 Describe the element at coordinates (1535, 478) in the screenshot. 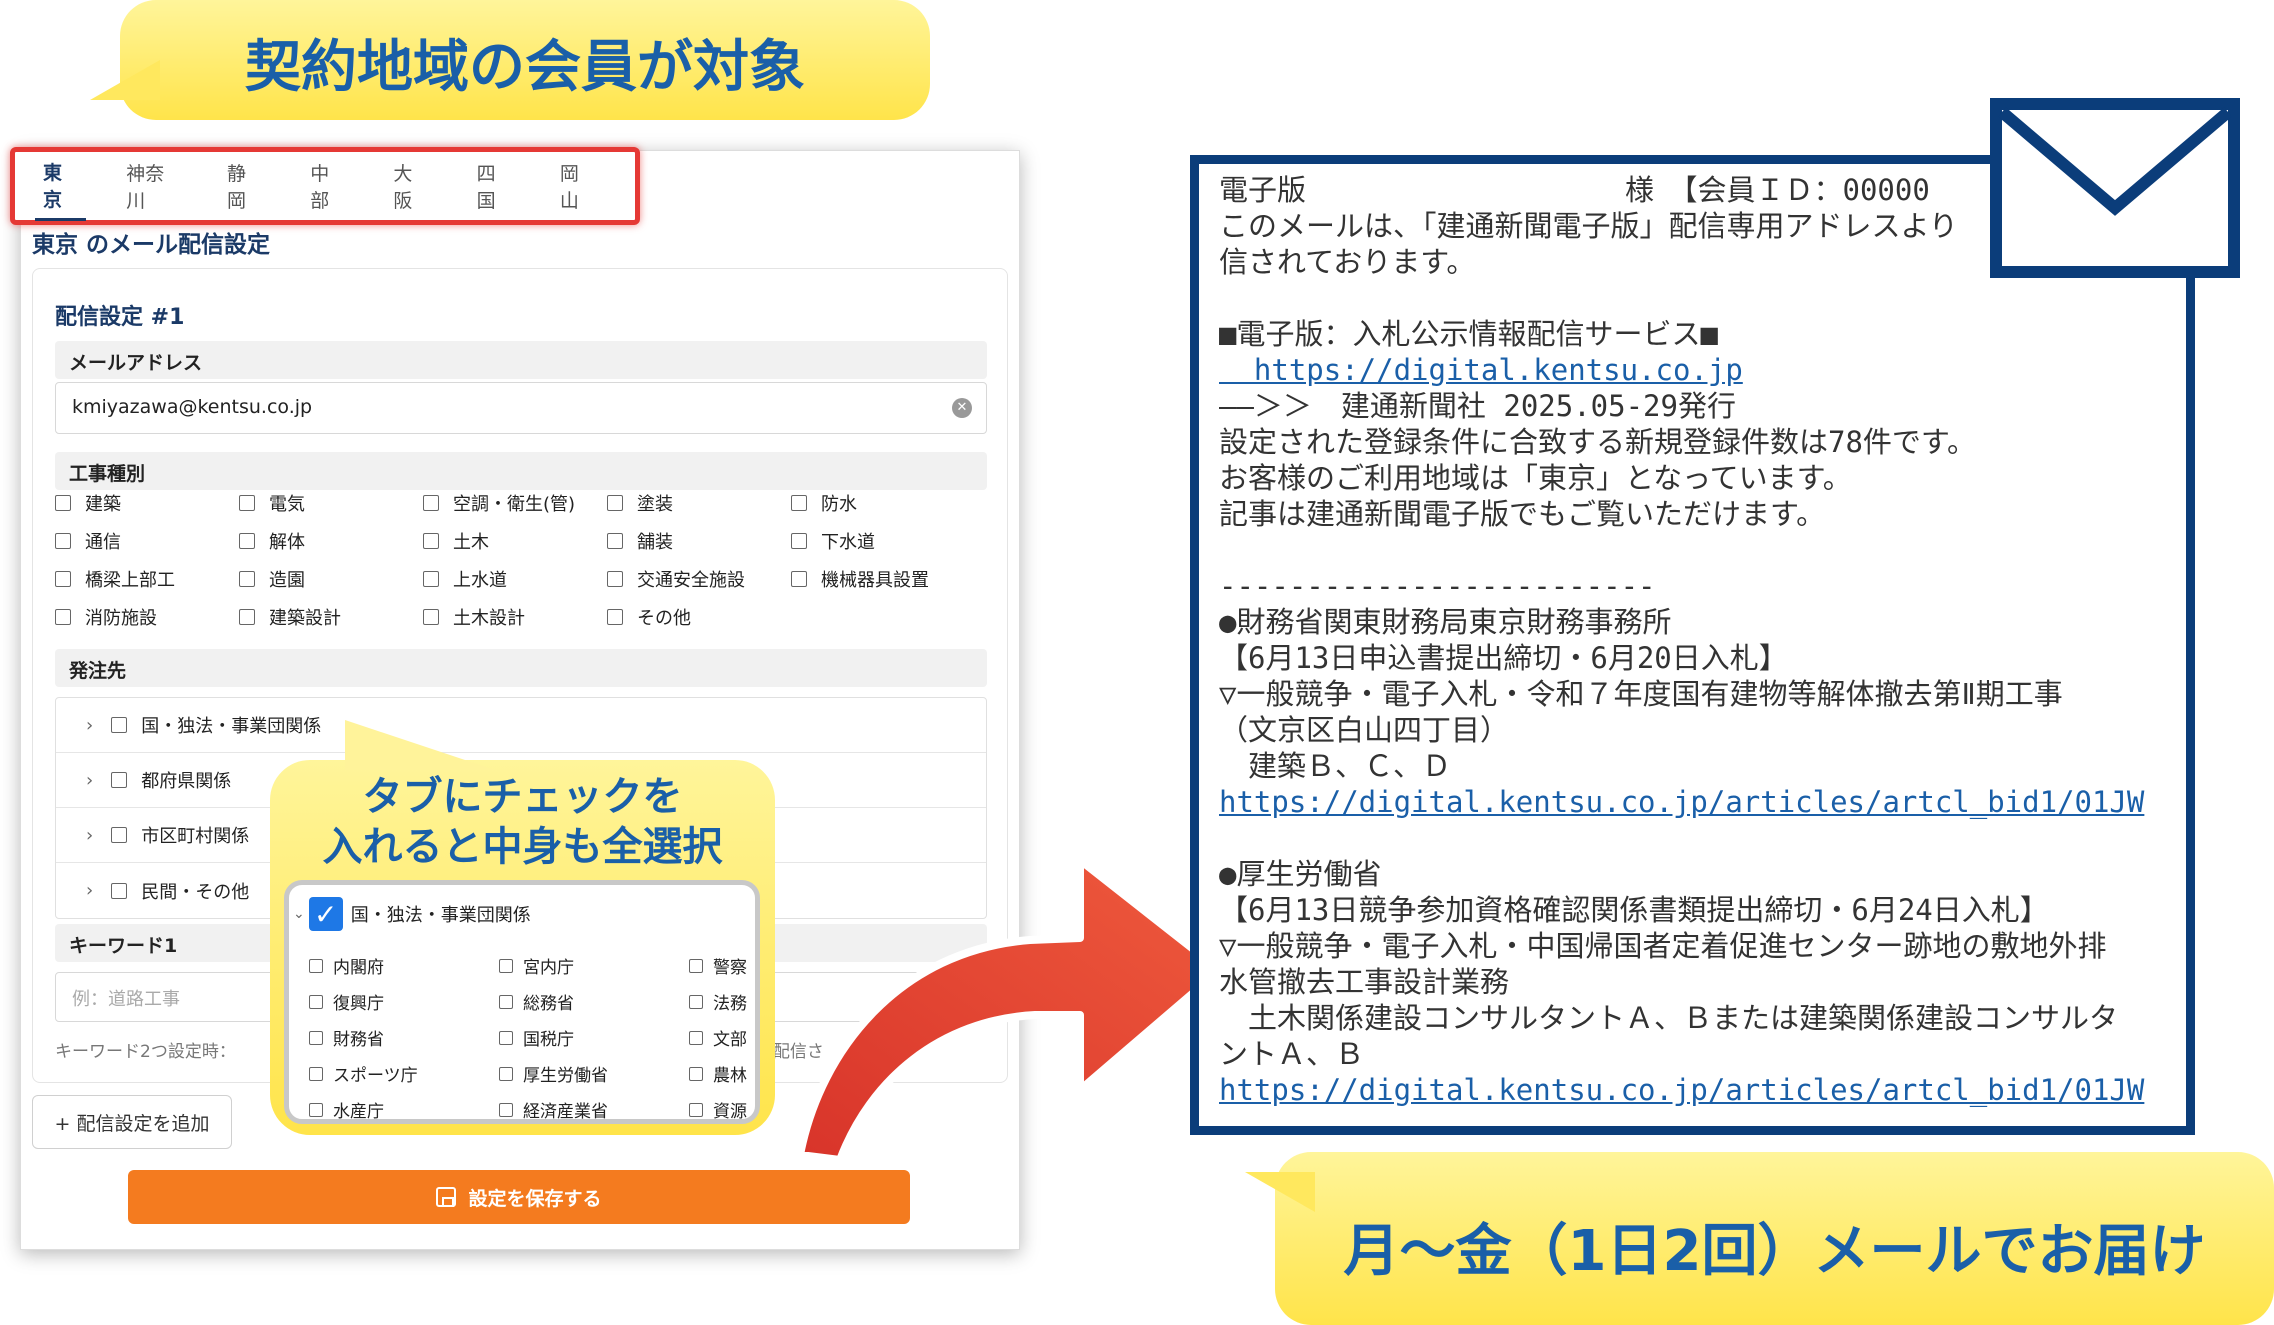

I see `mail-line: お客様のご利用地域は「東京」となっています。` at that location.